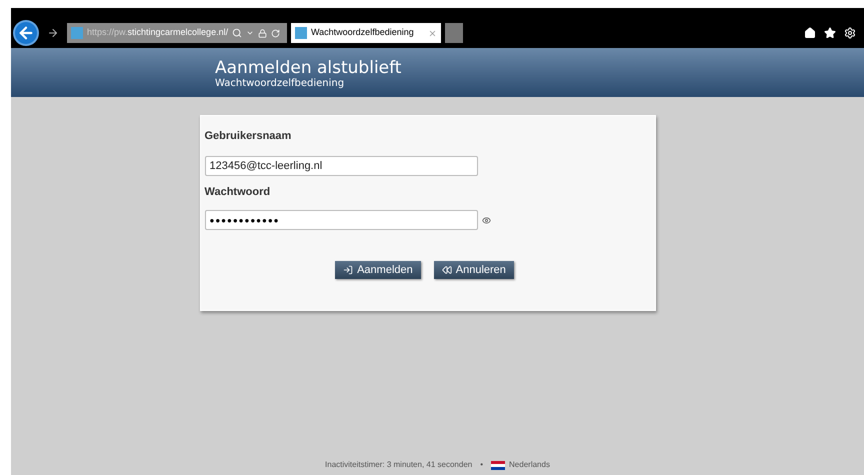 This screenshot has height=475, width=864. Describe the element at coordinates (250, 33) in the screenshot. I see `dropdown-icon` at that location.